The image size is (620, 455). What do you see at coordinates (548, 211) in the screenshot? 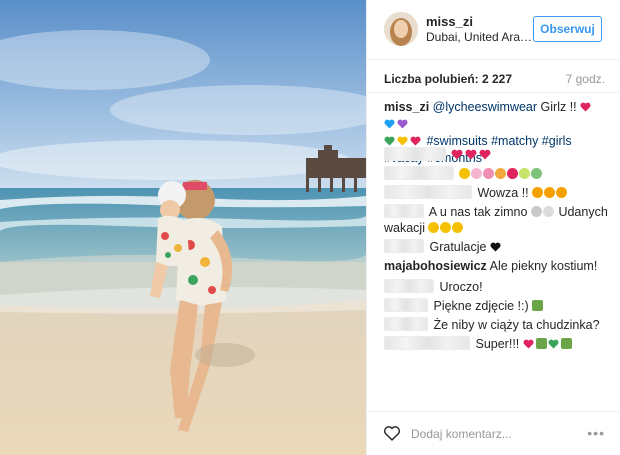
I see `eyes-emoji-icon` at bounding box center [548, 211].